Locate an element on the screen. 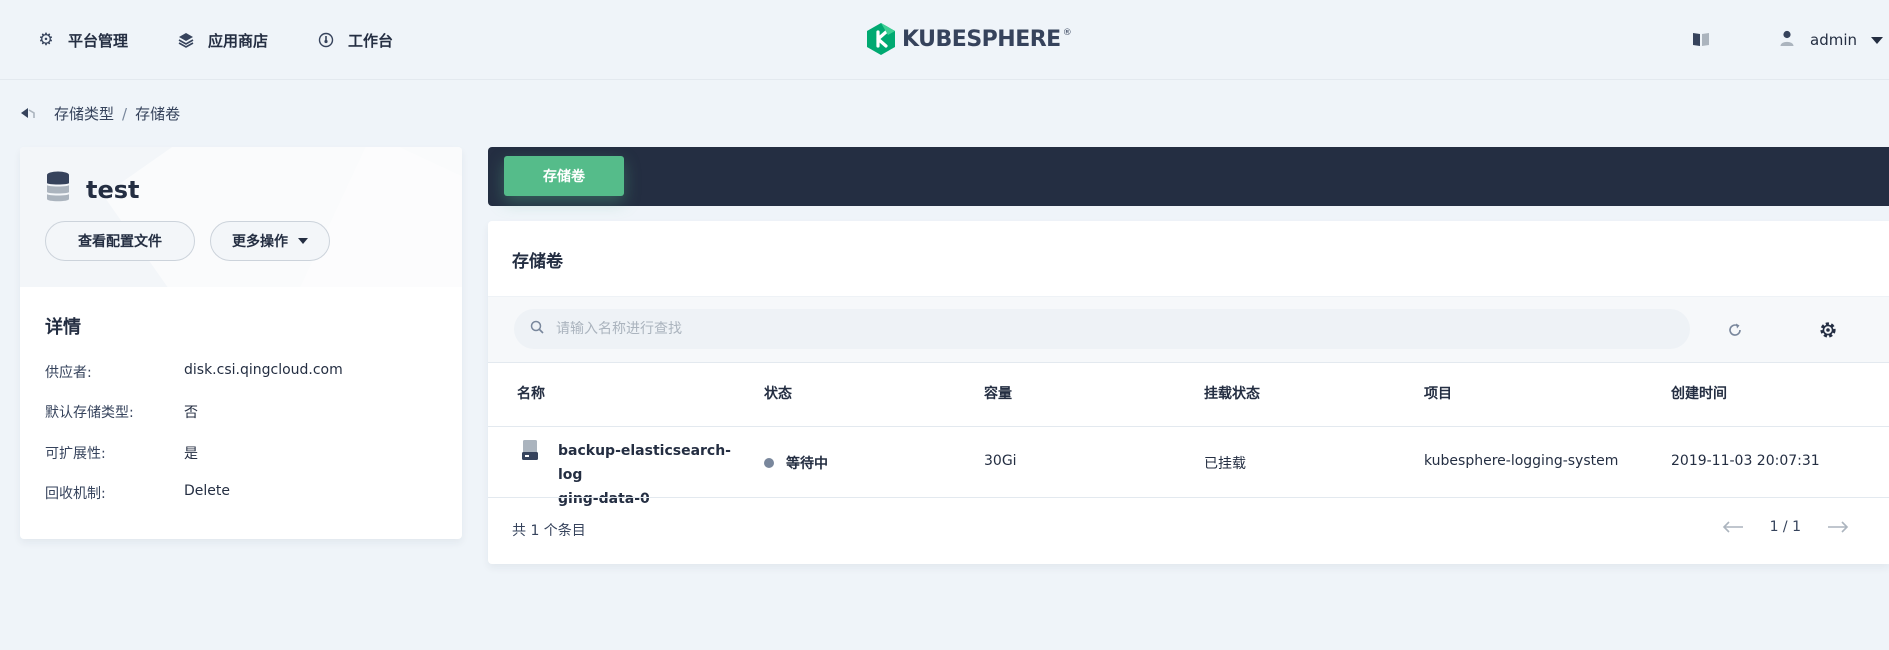  details-heading: 详情 is located at coordinates (63, 327).